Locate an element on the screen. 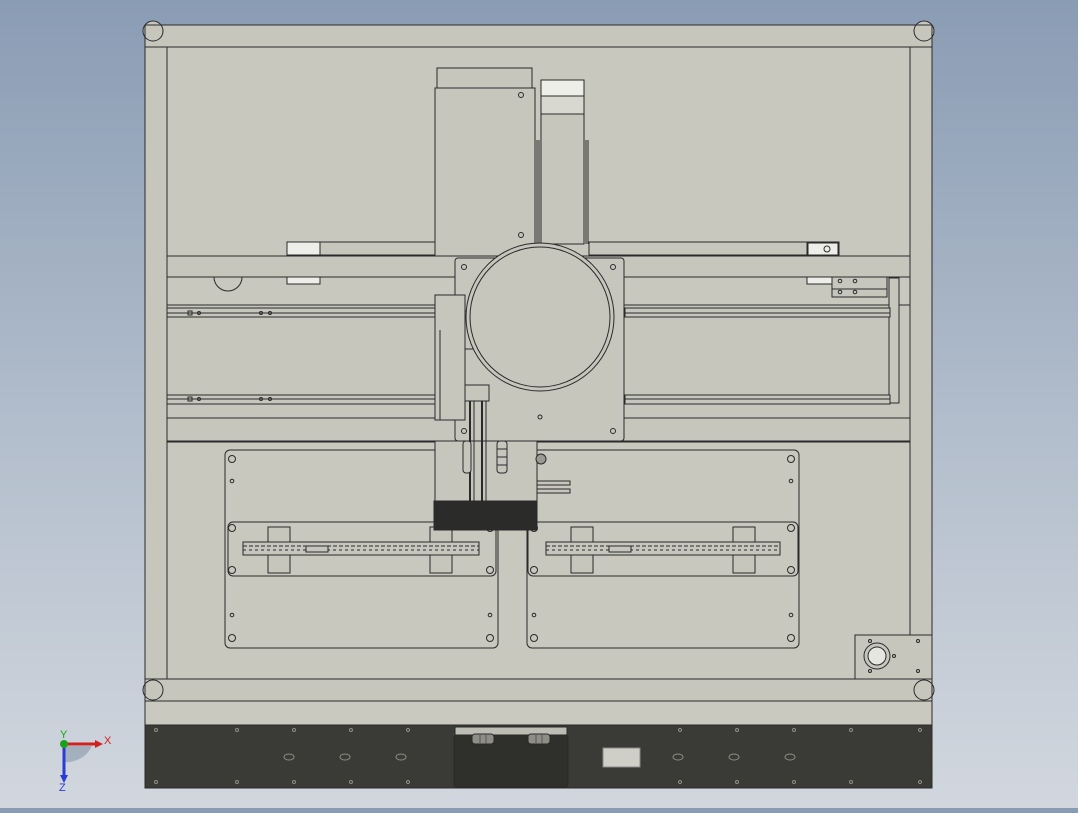  x-axis-label: X is located at coordinates (108, 741).